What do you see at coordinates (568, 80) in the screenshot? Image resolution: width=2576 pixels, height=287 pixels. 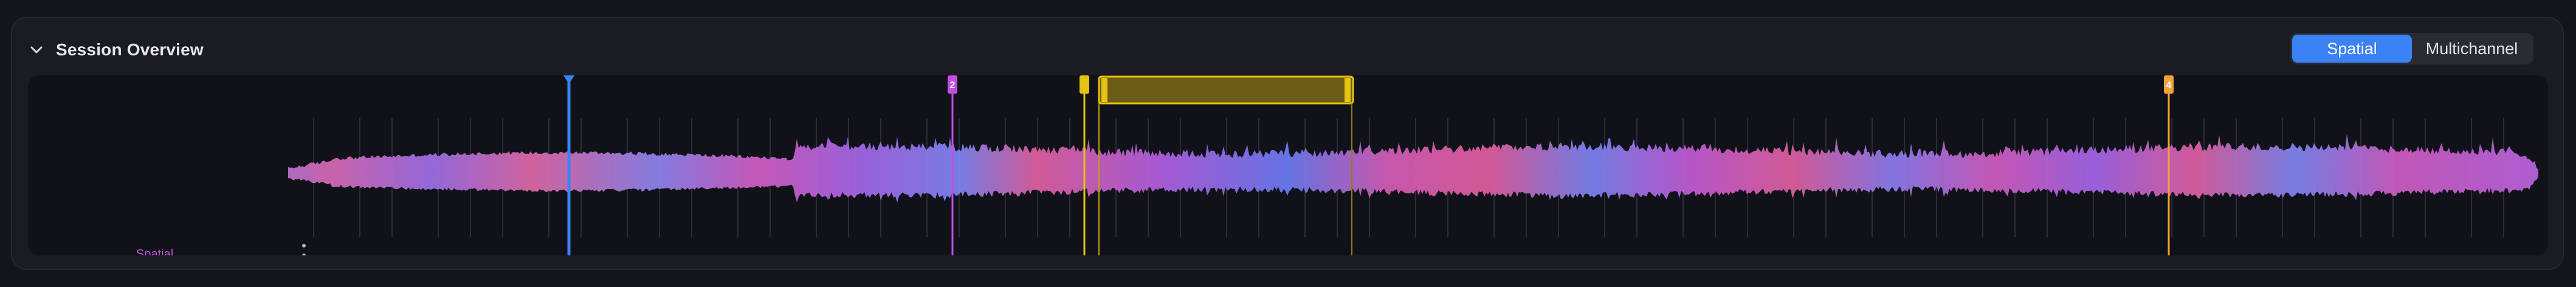 I see `playhead-handle` at bounding box center [568, 80].